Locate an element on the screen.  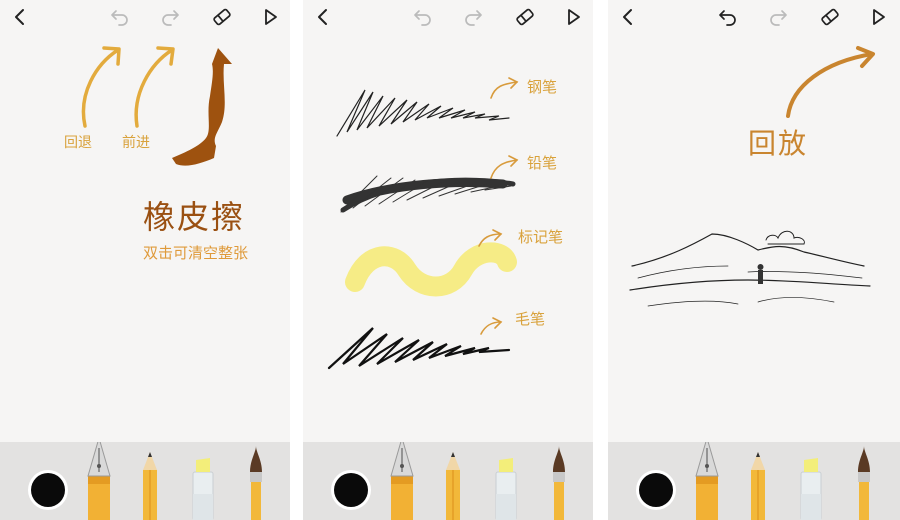
redo-hint-arrow is located at coordinates (154, 87).